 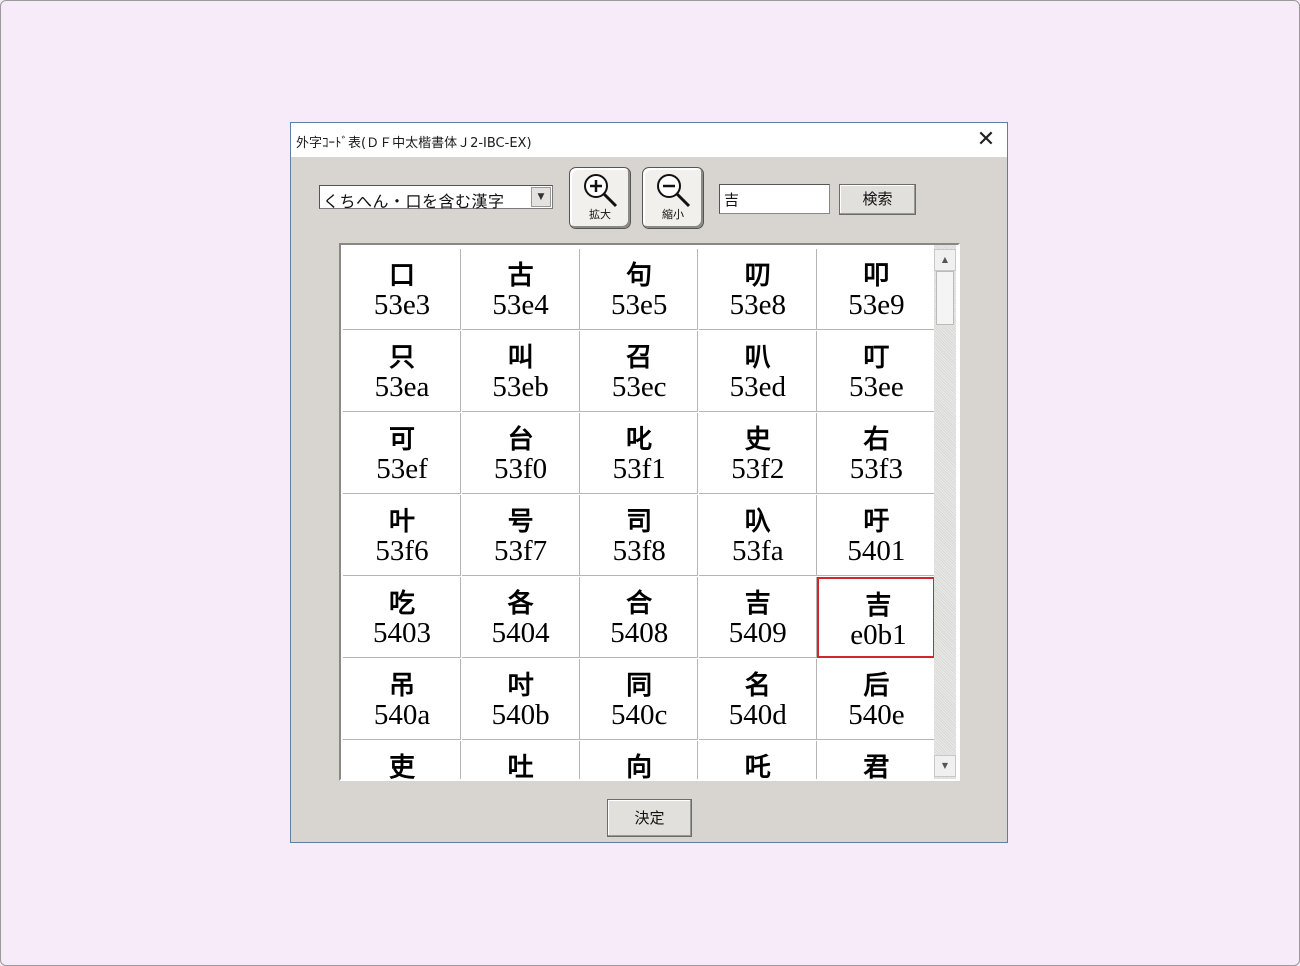 What do you see at coordinates (876, 715) in the screenshot?
I see `glyph-code: 540e` at bounding box center [876, 715].